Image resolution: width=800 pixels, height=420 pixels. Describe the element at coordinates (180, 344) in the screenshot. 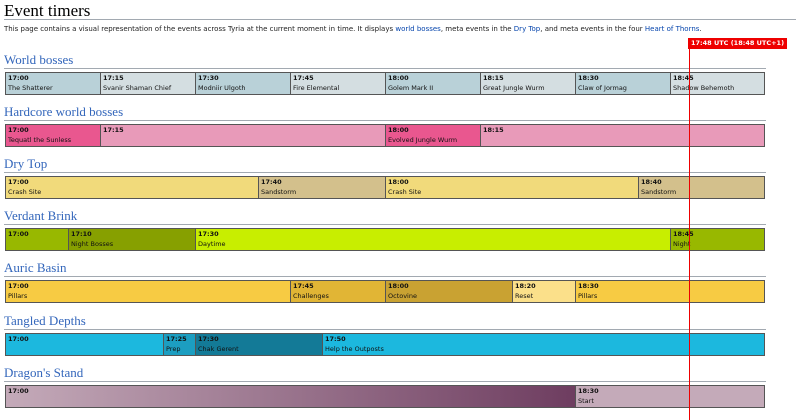

I see `event-segment: 17:25 Prep` at that location.